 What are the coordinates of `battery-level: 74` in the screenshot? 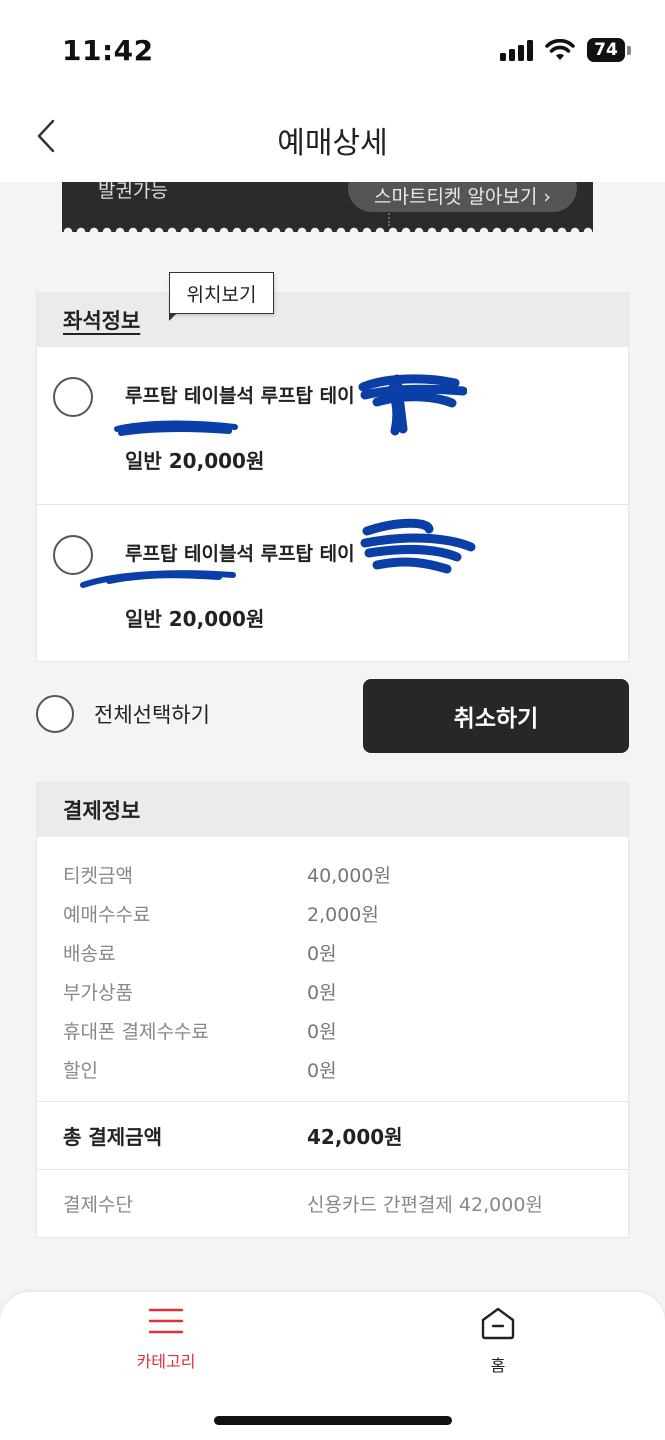 It's located at (606, 50).